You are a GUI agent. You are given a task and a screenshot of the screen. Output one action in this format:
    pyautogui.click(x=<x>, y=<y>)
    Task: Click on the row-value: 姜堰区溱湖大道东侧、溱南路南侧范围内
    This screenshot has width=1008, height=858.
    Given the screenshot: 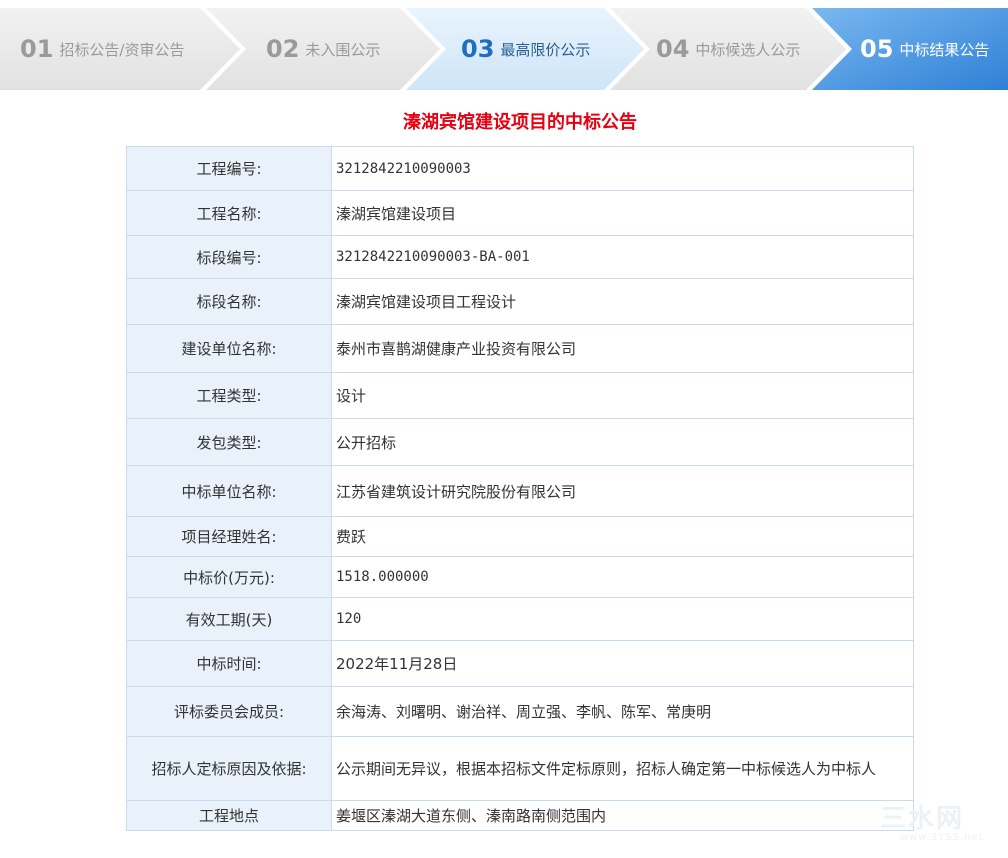 What is the action you would take?
    pyautogui.click(x=622, y=815)
    